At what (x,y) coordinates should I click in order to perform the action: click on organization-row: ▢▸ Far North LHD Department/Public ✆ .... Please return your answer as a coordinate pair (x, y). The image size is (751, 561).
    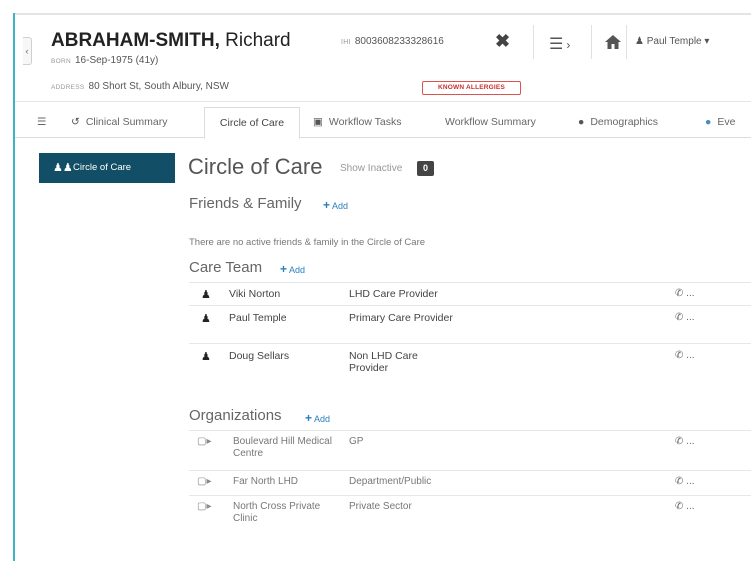
    Looking at the image, I should click on (470, 484).